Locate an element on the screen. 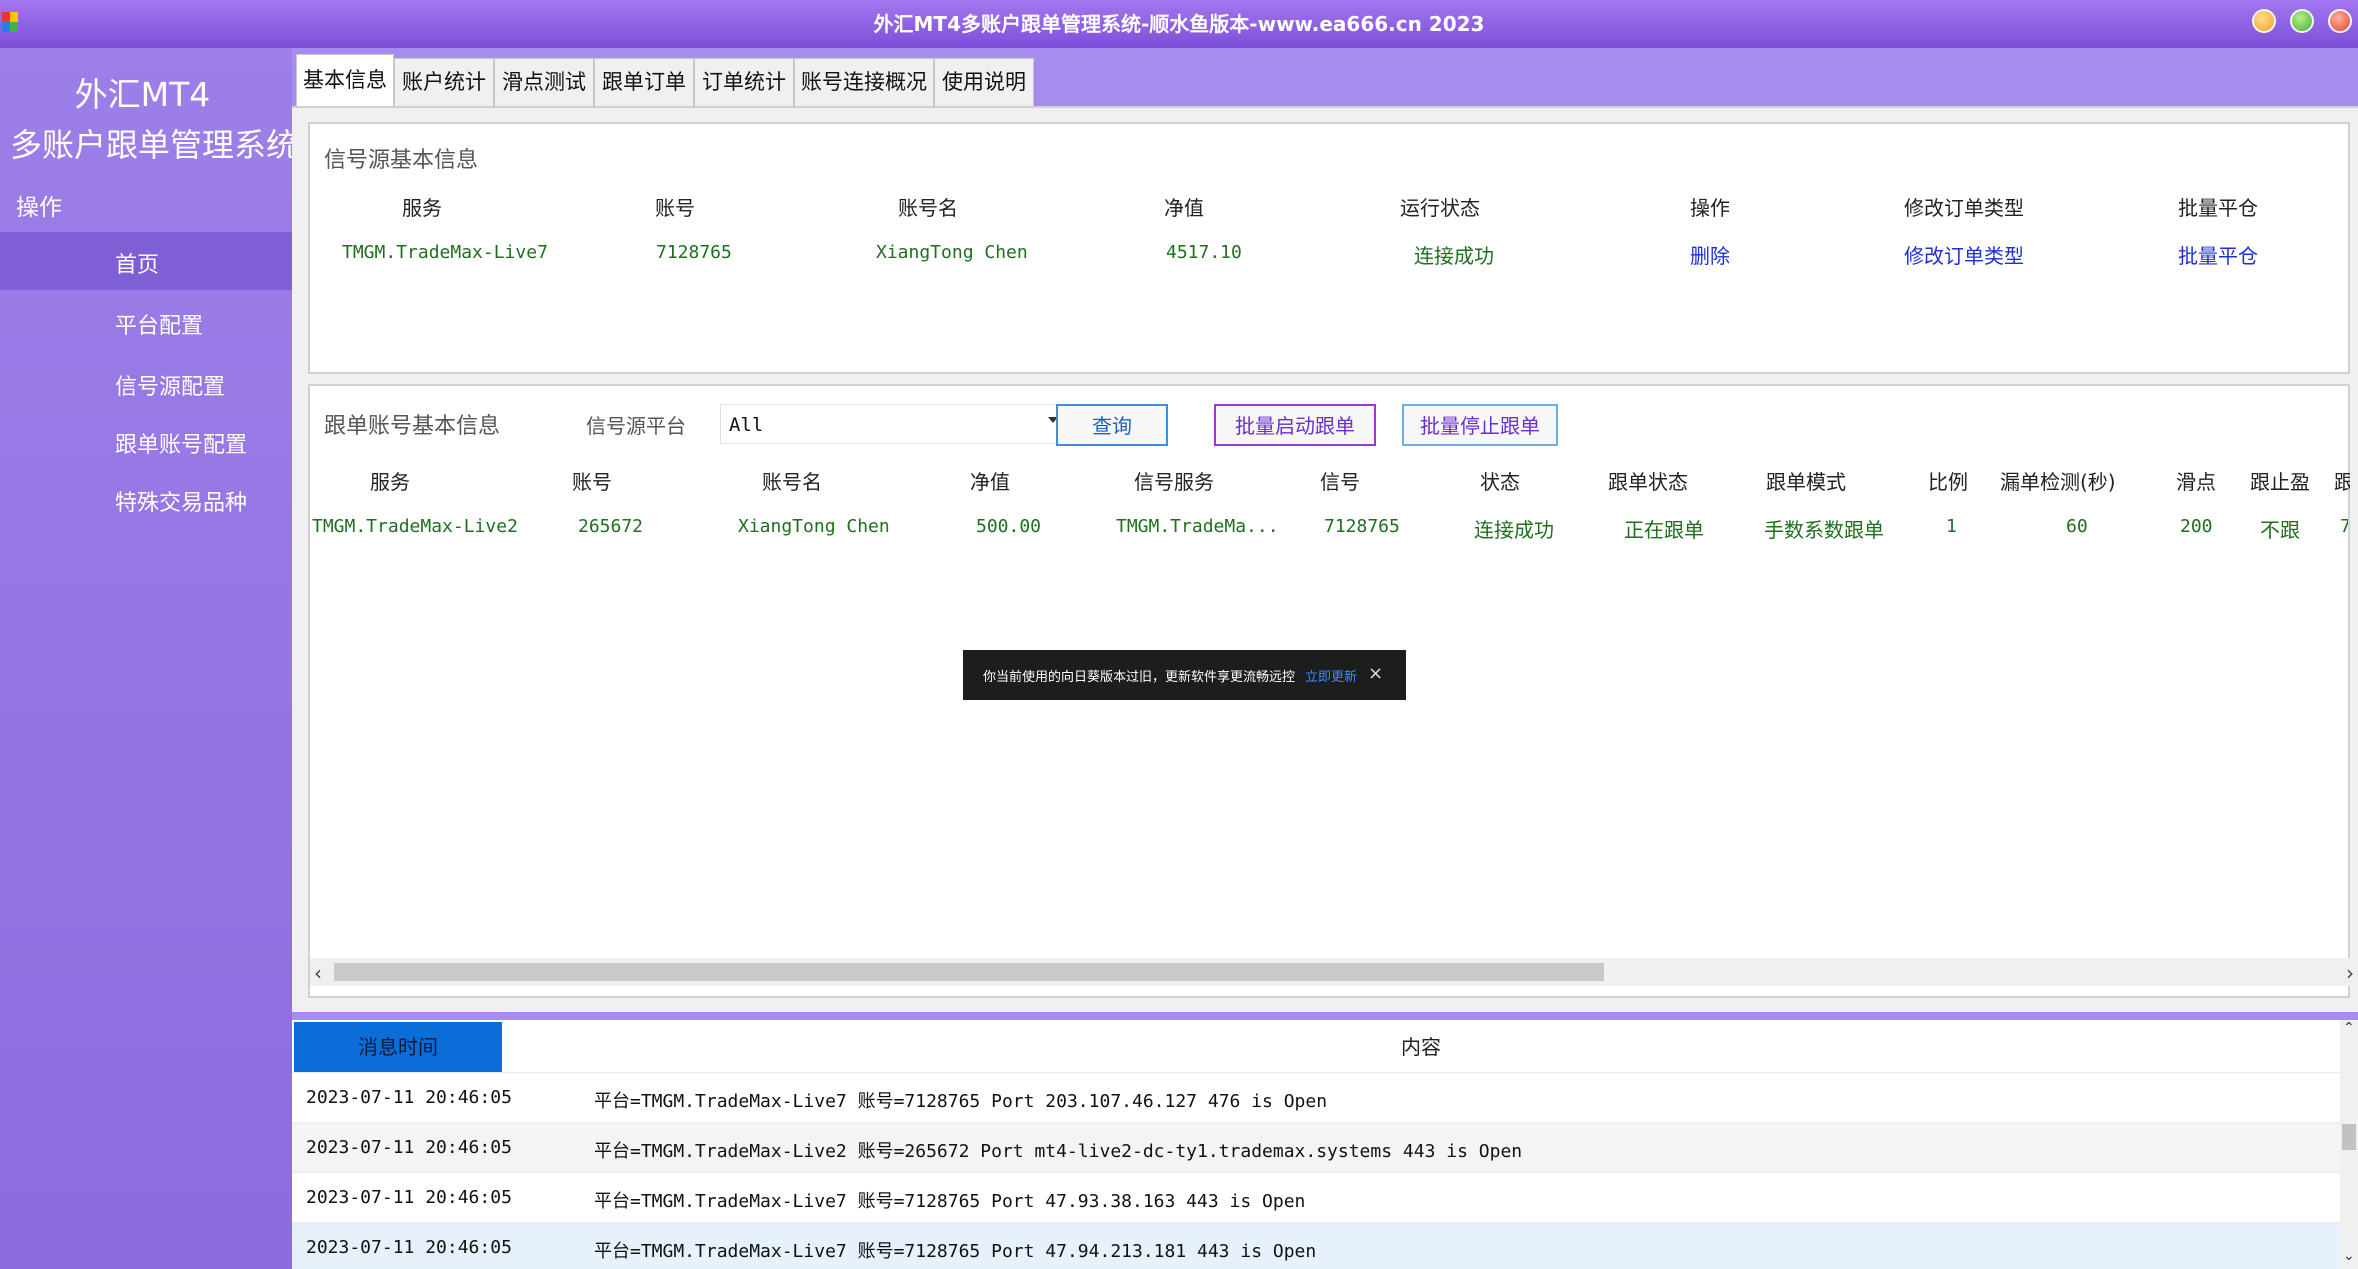 Image resolution: width=2358 pixels, height=1269 pixels. cell-service: TMGM.TradeMax-Live2 is located at coordinates (415, 526).